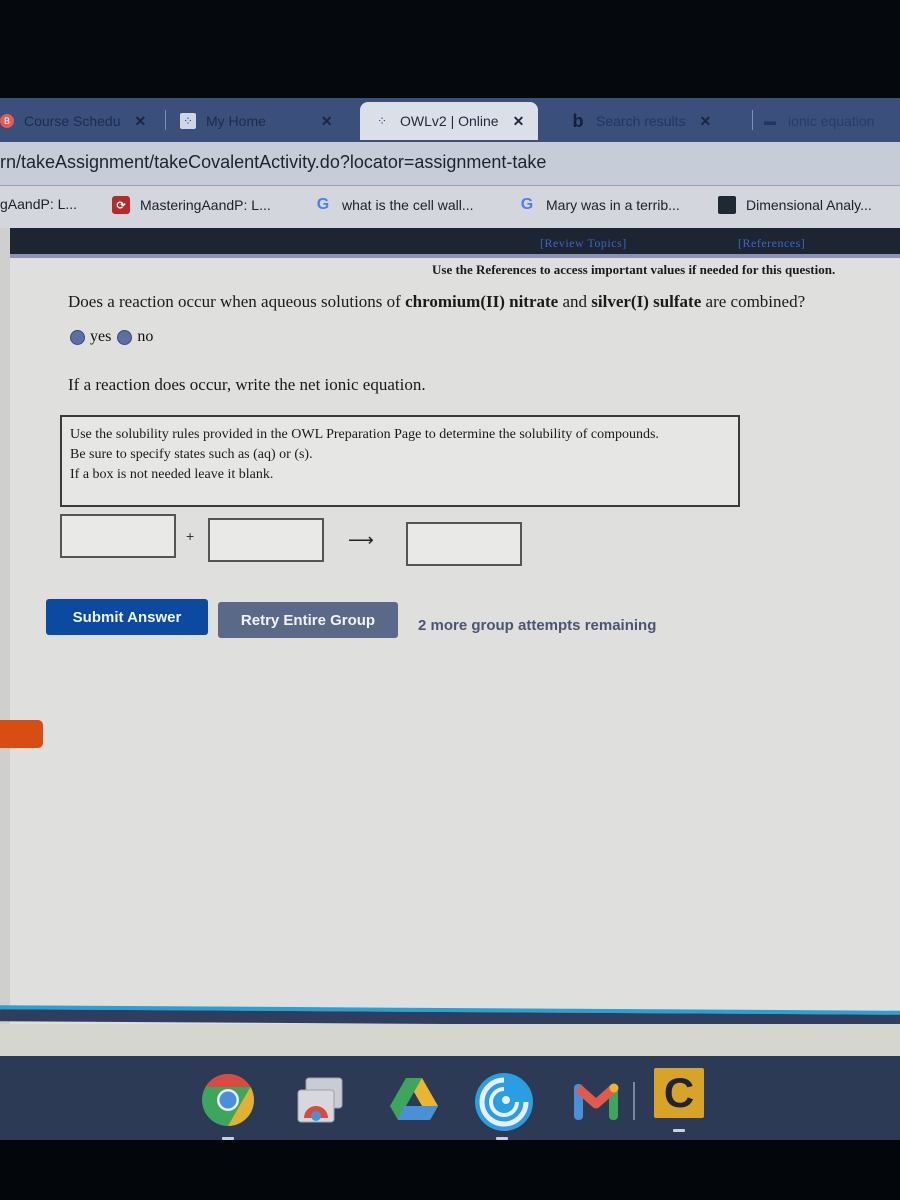 Image resolution: width=900 pixels, height=1200 pixels. I want to click on chrome-apps-window, so click(320, 1100).